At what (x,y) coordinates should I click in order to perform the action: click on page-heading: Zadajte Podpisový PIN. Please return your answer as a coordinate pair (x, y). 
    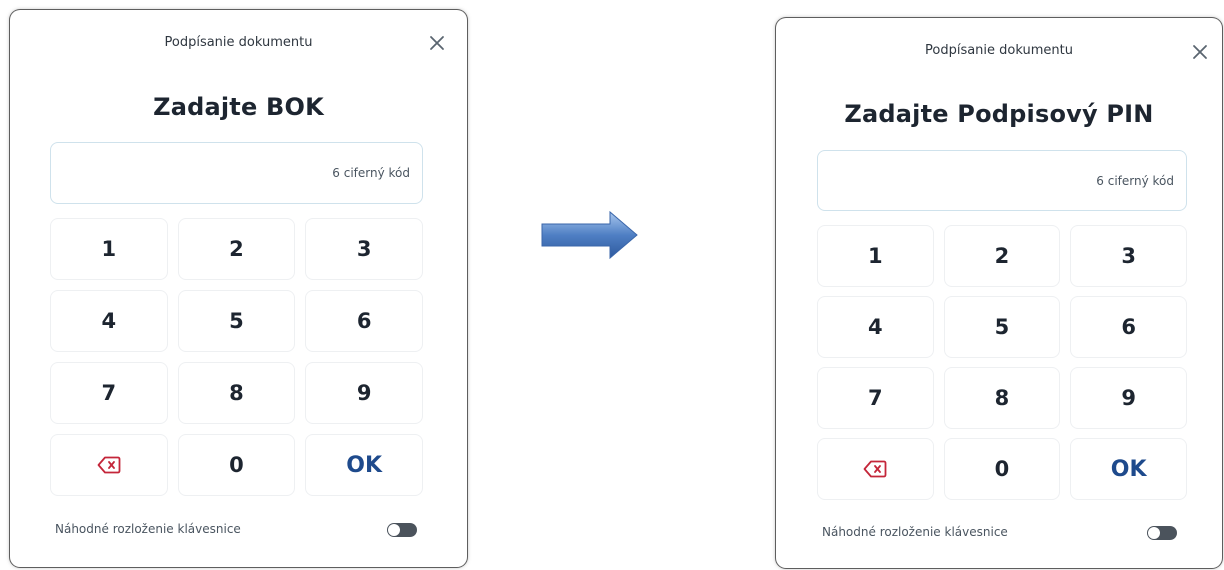
    Looking at the image, I should click on (999, 114).